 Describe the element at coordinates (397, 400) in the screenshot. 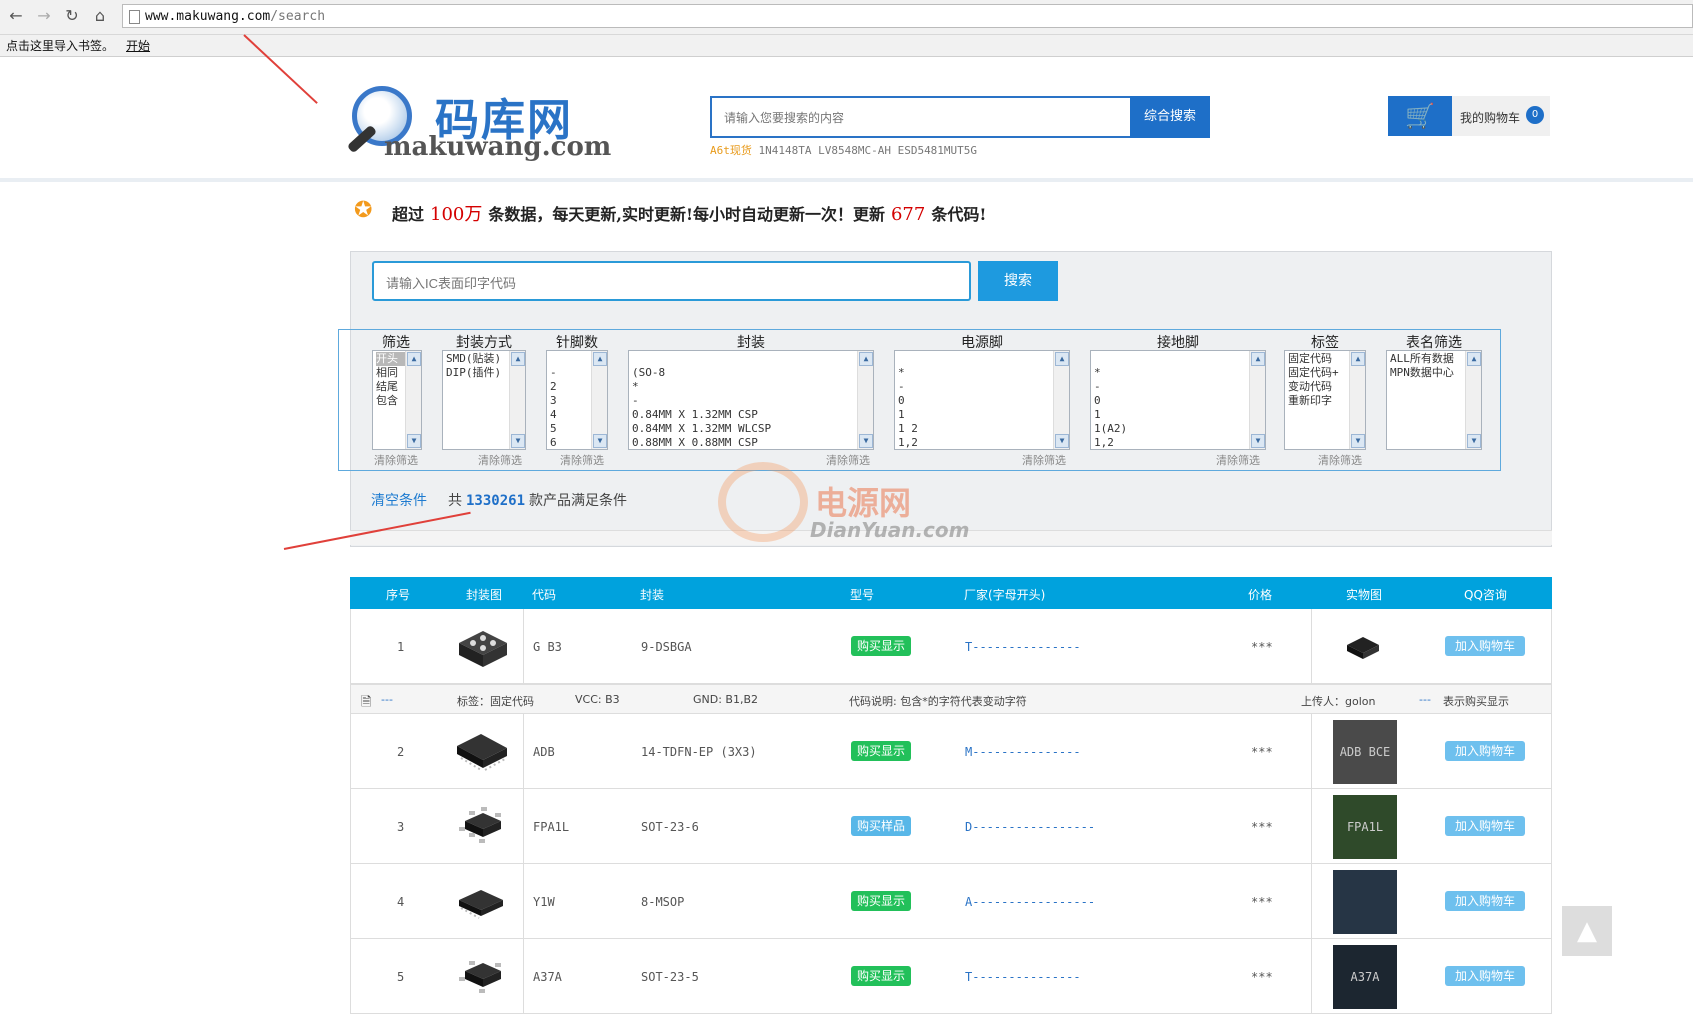

I see `filter-list-mode: 开头 相同 结尾 包含 ▲ ▼` at that location.